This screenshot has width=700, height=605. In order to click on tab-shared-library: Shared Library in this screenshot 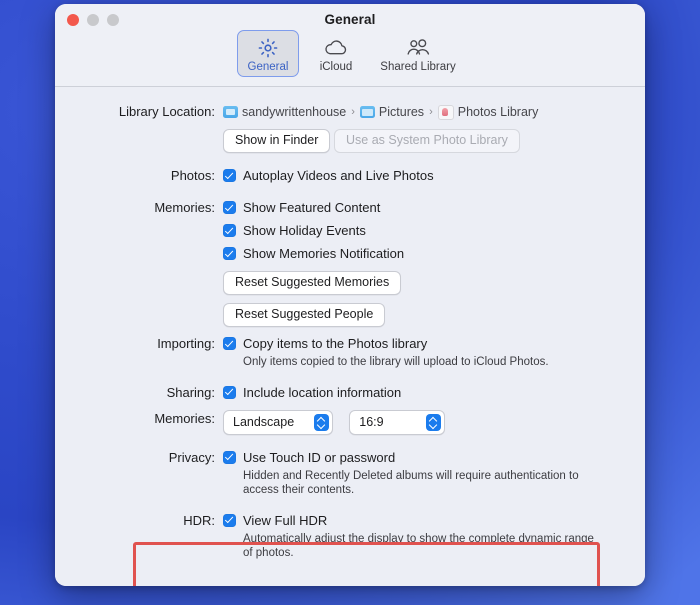, I will do `click(418, 53)`.